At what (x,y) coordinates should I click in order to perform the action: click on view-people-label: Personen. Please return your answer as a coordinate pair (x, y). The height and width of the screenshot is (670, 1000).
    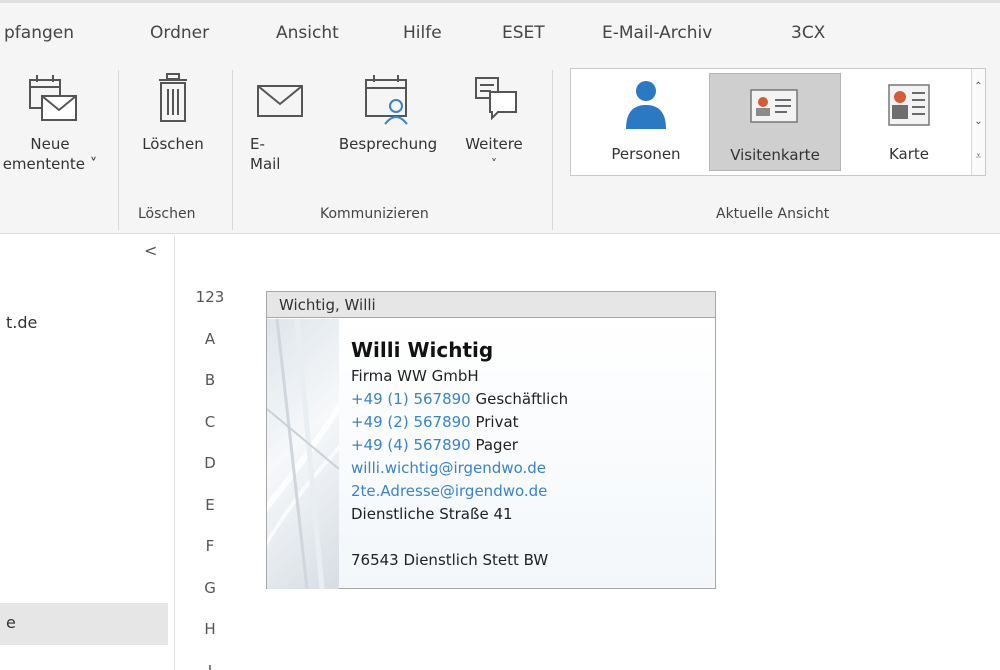
    Looking at the image, I should click on (646, 154).